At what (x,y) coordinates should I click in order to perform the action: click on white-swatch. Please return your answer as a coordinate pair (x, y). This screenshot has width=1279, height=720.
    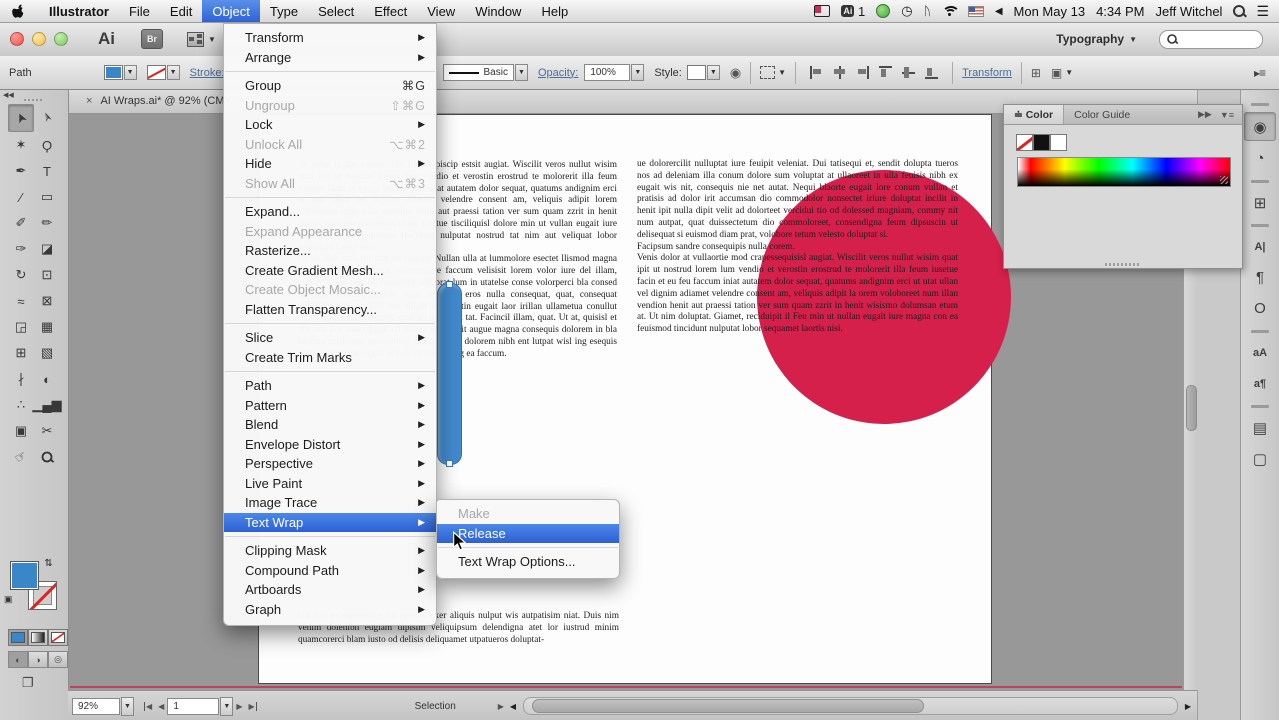
    Looking at the image, I should click on (1058, 142).